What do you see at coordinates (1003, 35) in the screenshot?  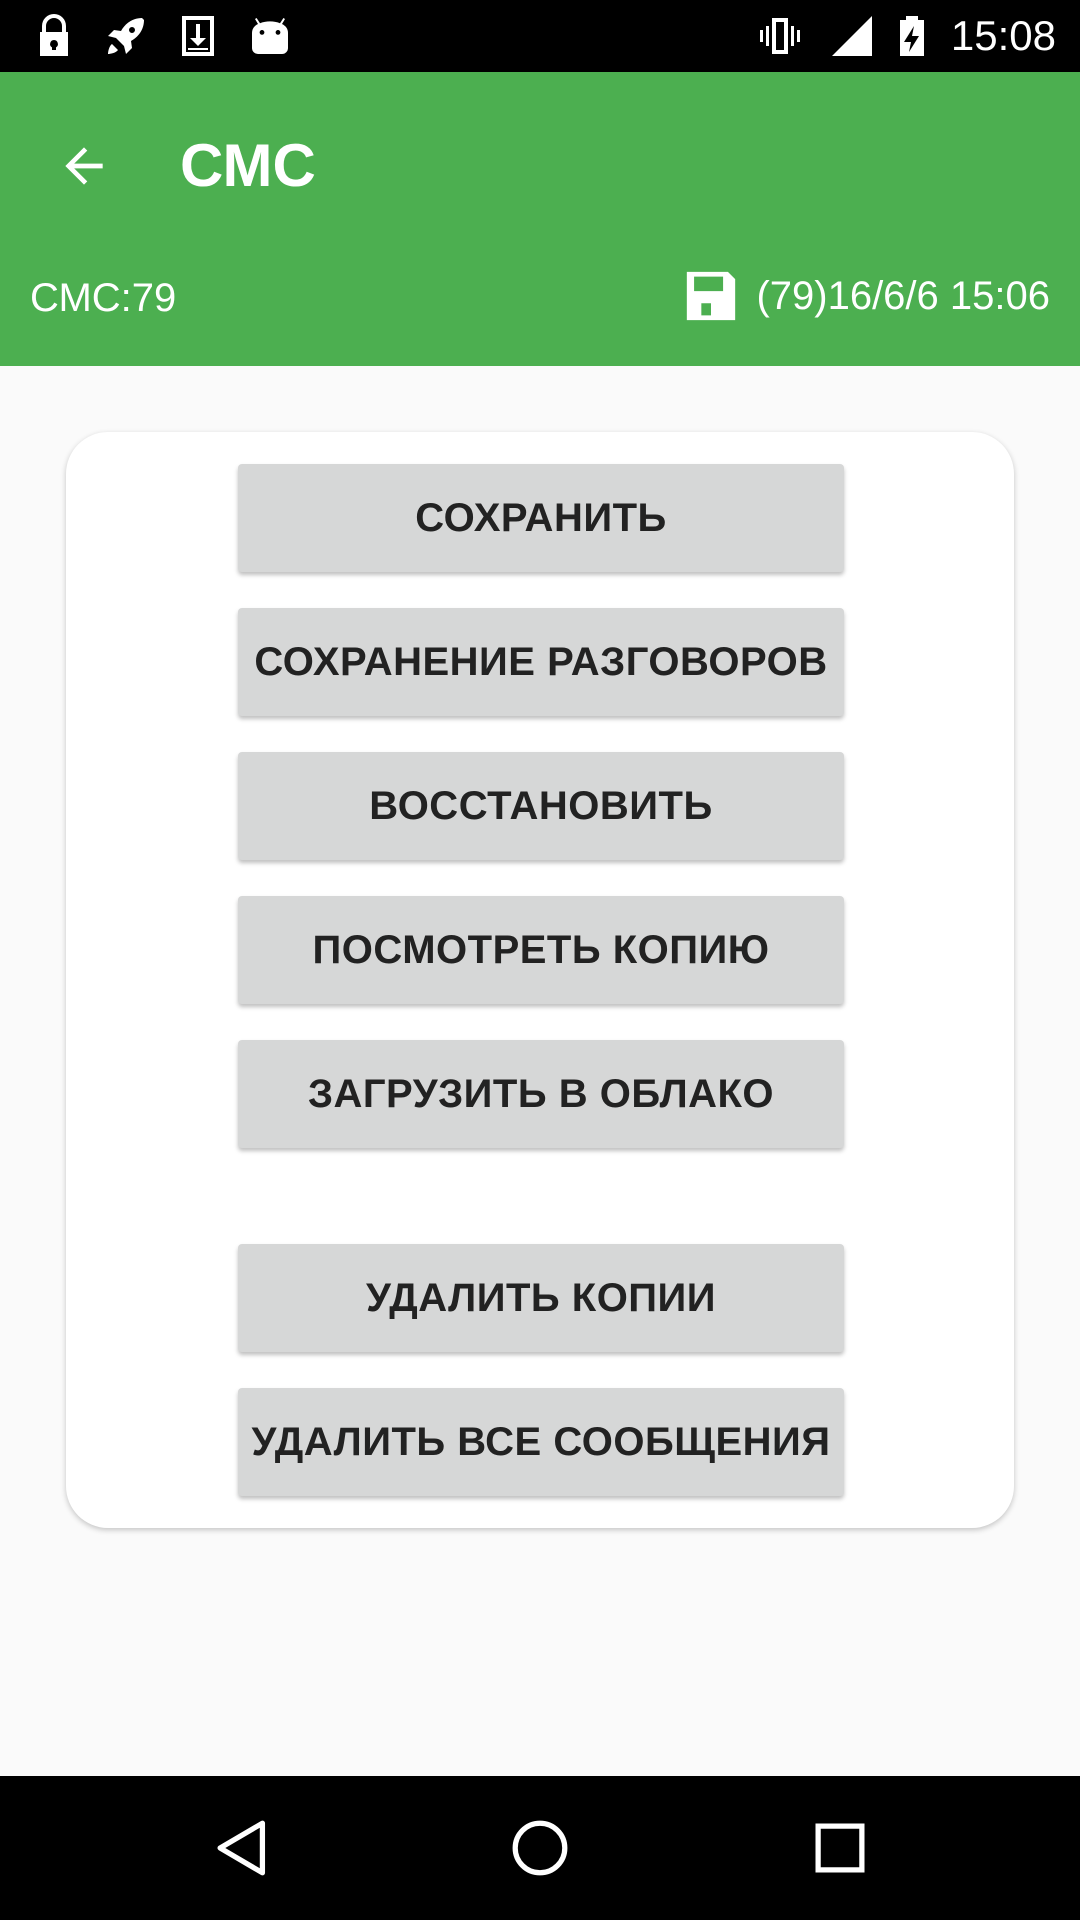 I see `status-time: 15:08` at bounding box center [1003, 35].